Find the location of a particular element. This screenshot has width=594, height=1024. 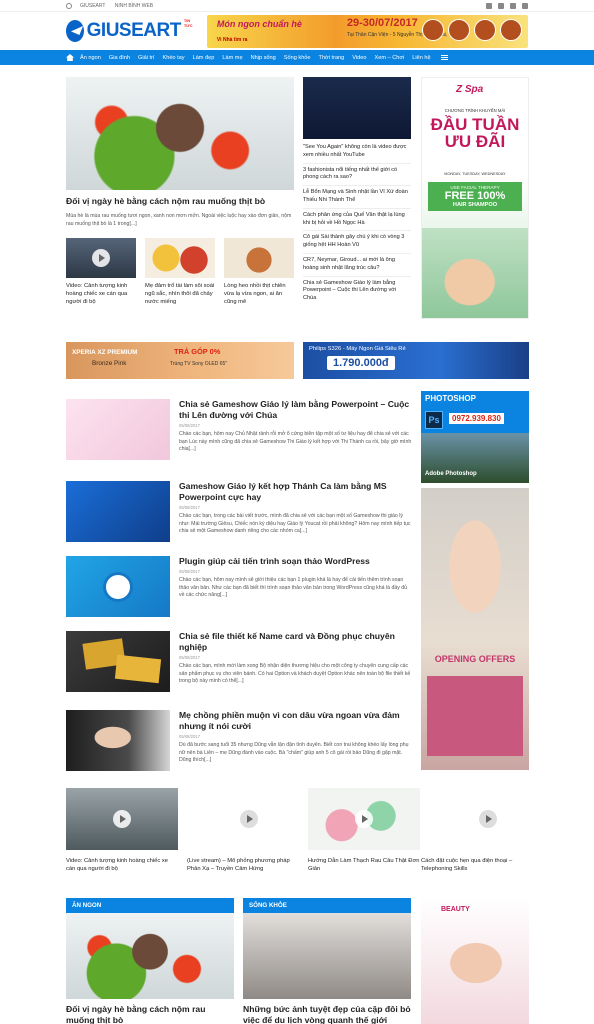

top-links: GIUSEART NINH BÌNH WEB is located at coordinates (112, 6).